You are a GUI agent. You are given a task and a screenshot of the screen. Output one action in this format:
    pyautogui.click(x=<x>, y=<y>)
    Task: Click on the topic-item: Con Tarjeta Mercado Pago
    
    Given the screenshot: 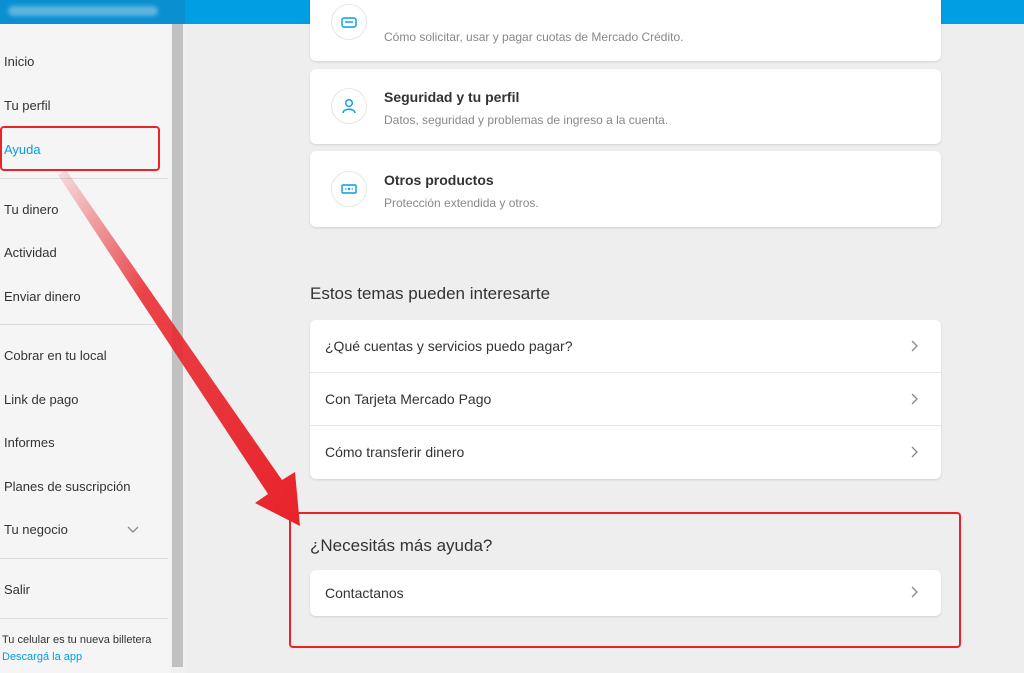 What is the action you would take?
    pyautogui.click(x=625, y=399)
    